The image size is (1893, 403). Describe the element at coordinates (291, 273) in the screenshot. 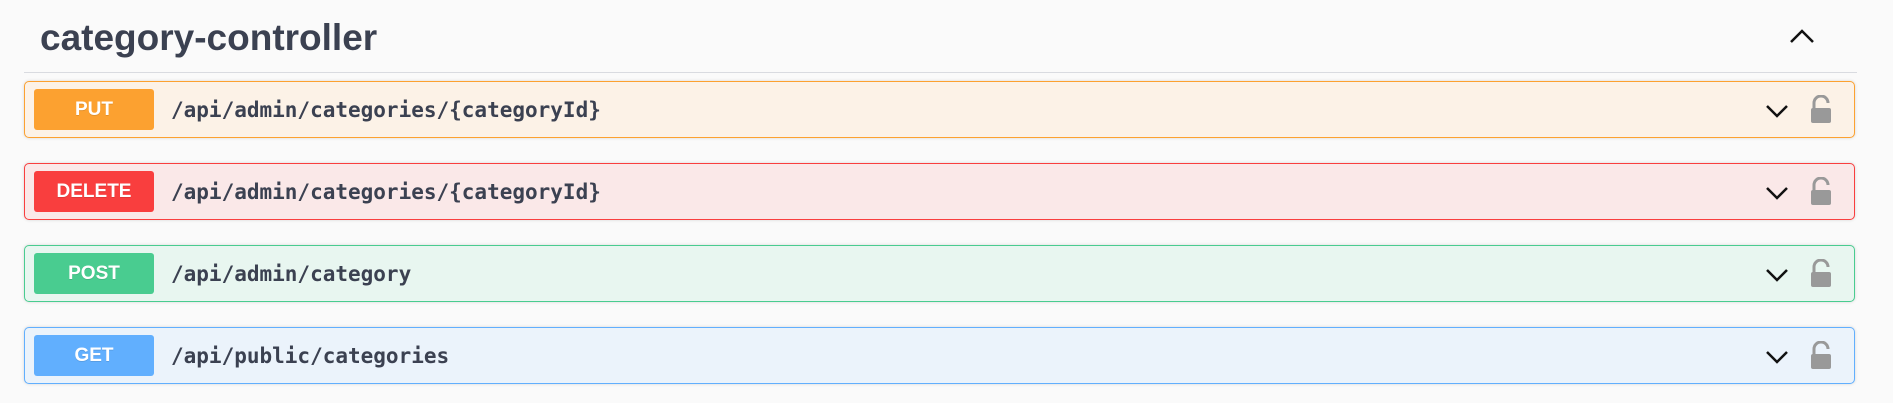

I see `operation-path: /api/admin/category` at that location.